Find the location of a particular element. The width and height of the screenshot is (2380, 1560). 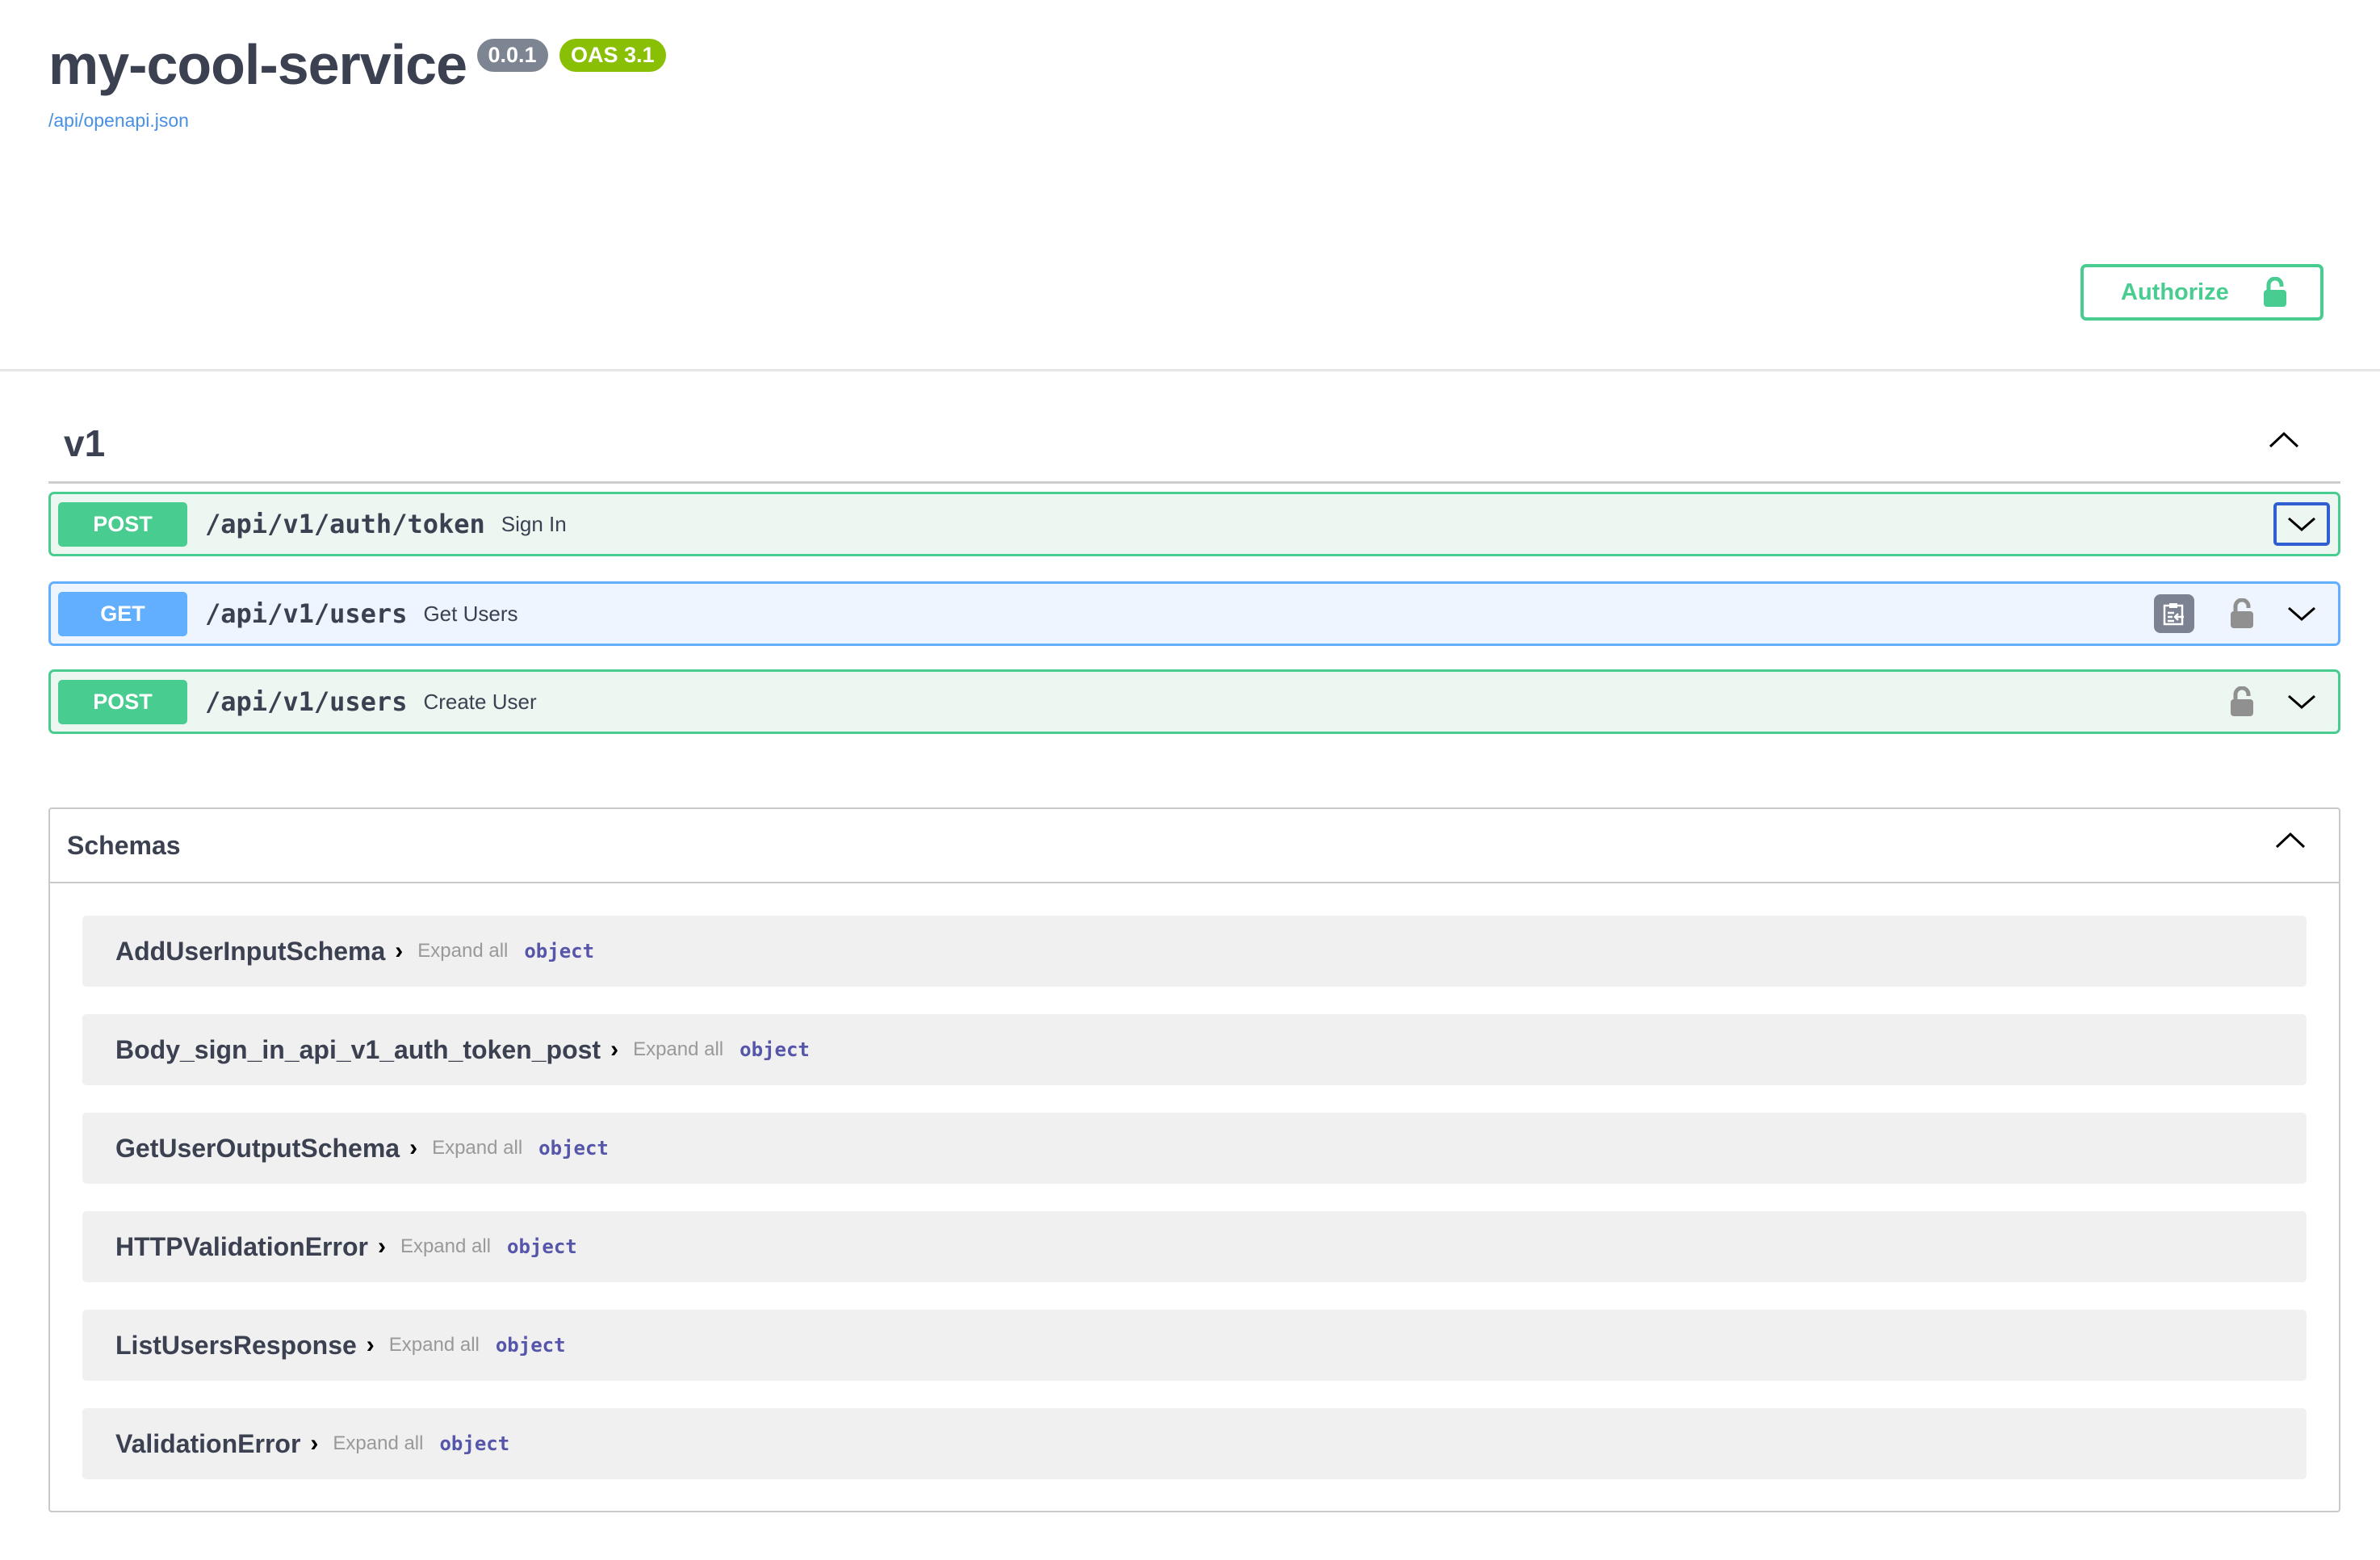

schema-name: Body_sign_in_api_v1_auth_token_post is located at coordinates (358, 1050).